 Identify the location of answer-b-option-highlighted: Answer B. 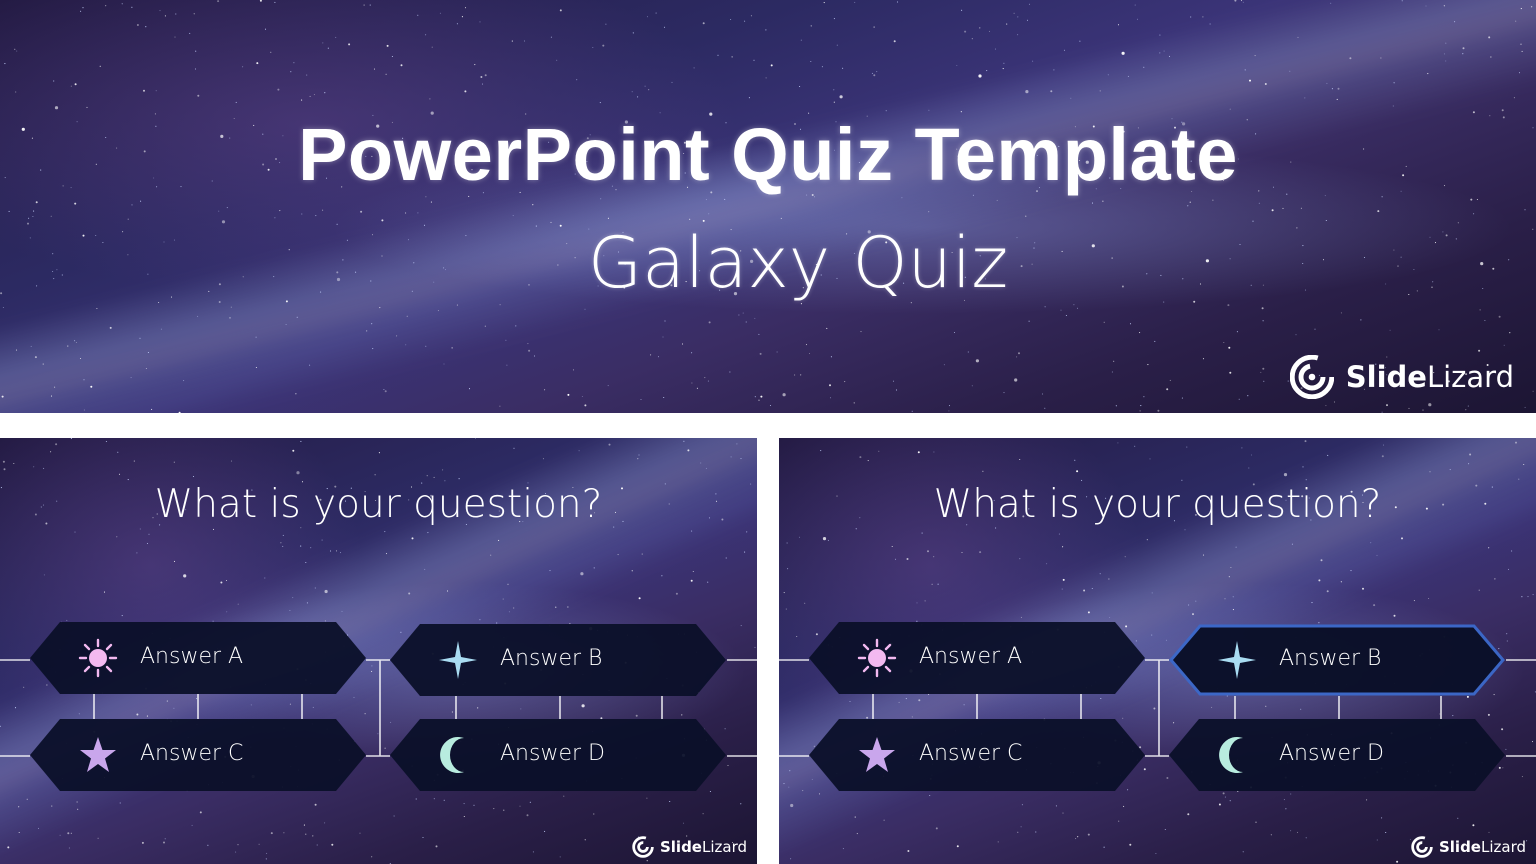
(1337, 660).